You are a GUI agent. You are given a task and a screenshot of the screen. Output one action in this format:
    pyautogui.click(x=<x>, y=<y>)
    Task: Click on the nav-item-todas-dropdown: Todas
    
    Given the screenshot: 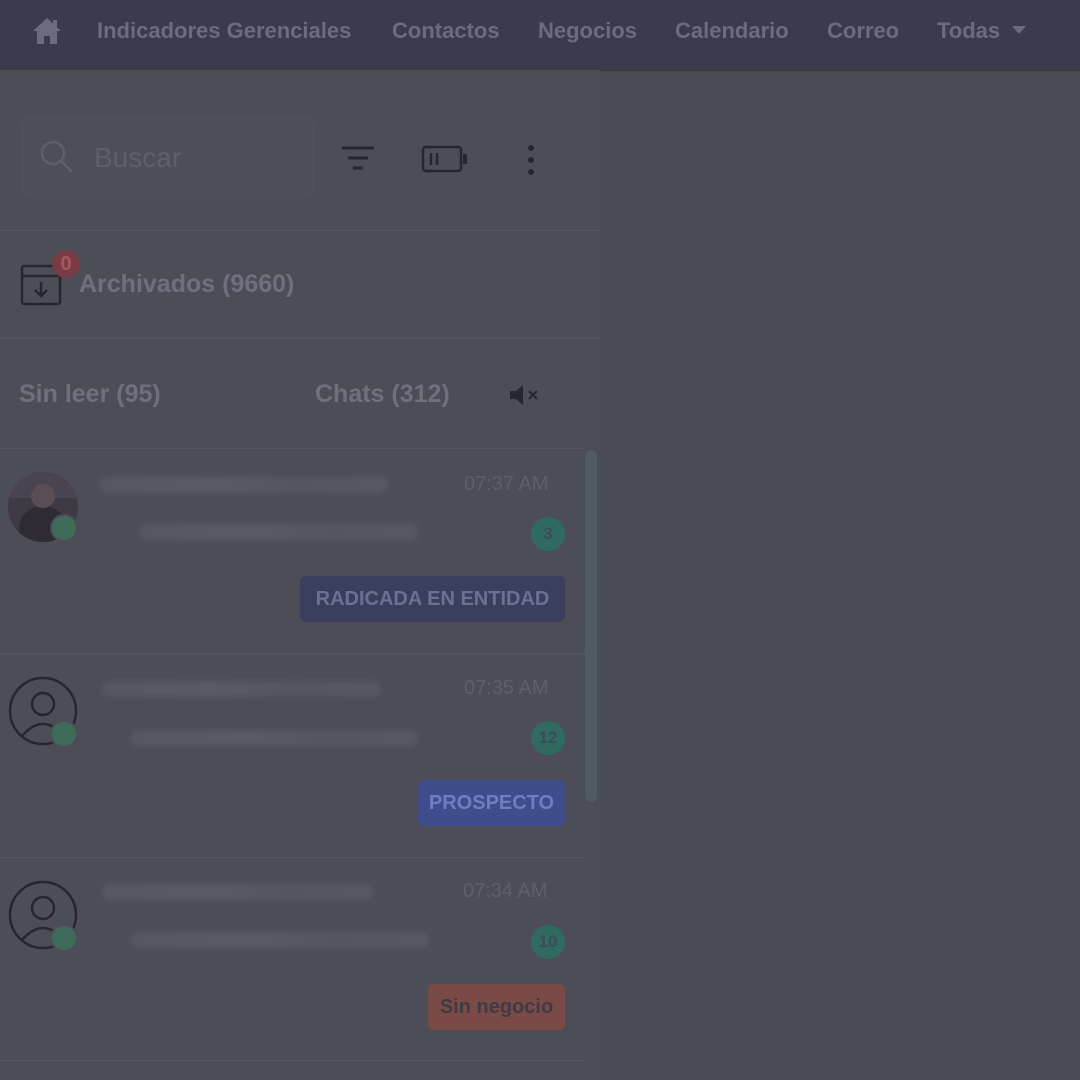 What is the action you would take?
    pyautogui.click(x=982, y=31)
    